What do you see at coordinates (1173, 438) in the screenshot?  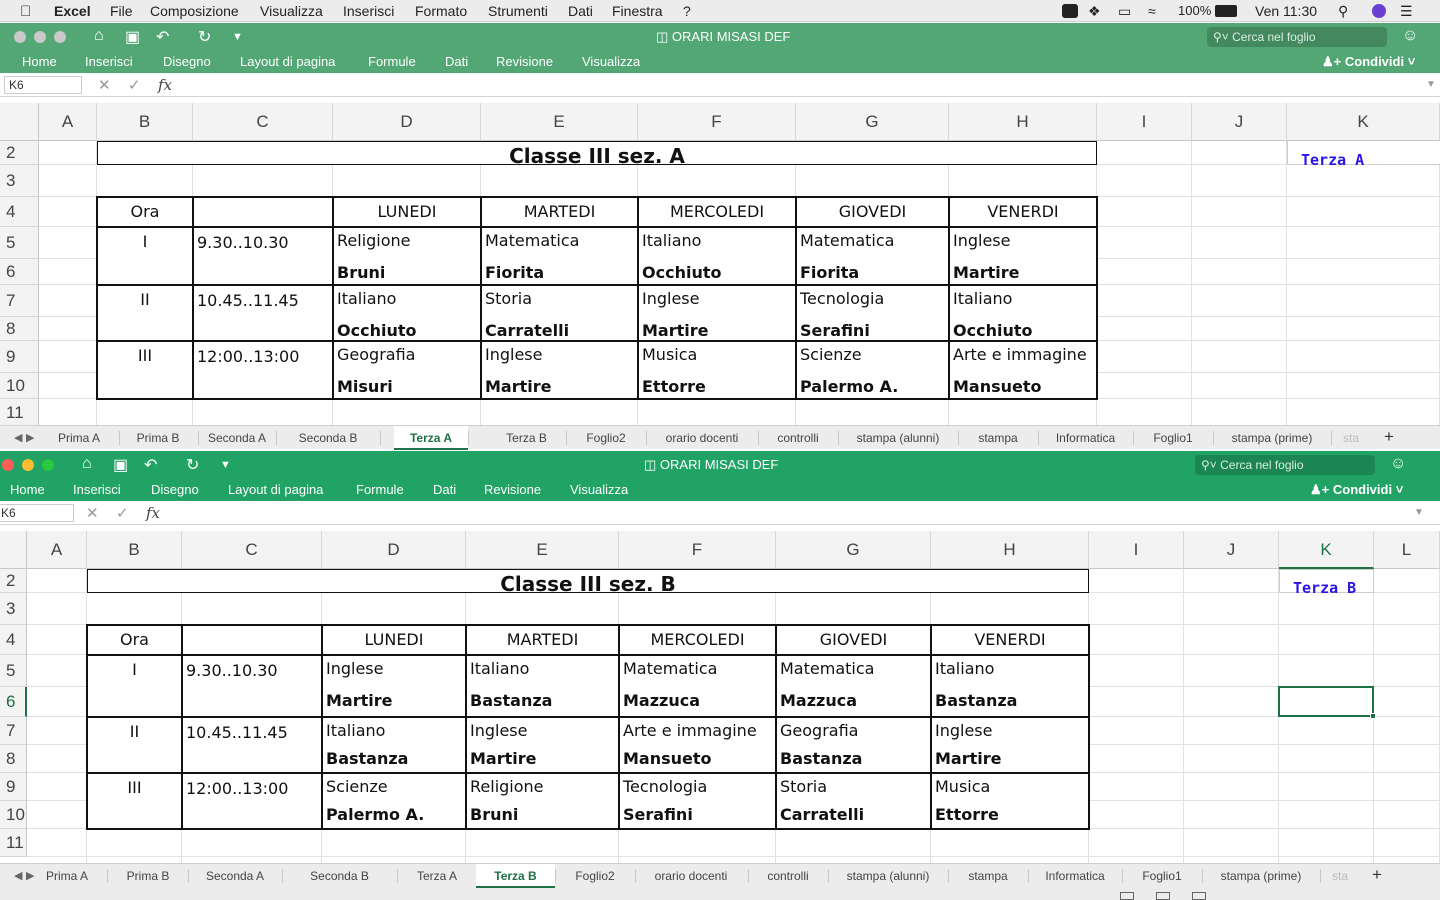 I see `sheet-tab-foglio1: Foglio1` at bounding box center [1173, 438].